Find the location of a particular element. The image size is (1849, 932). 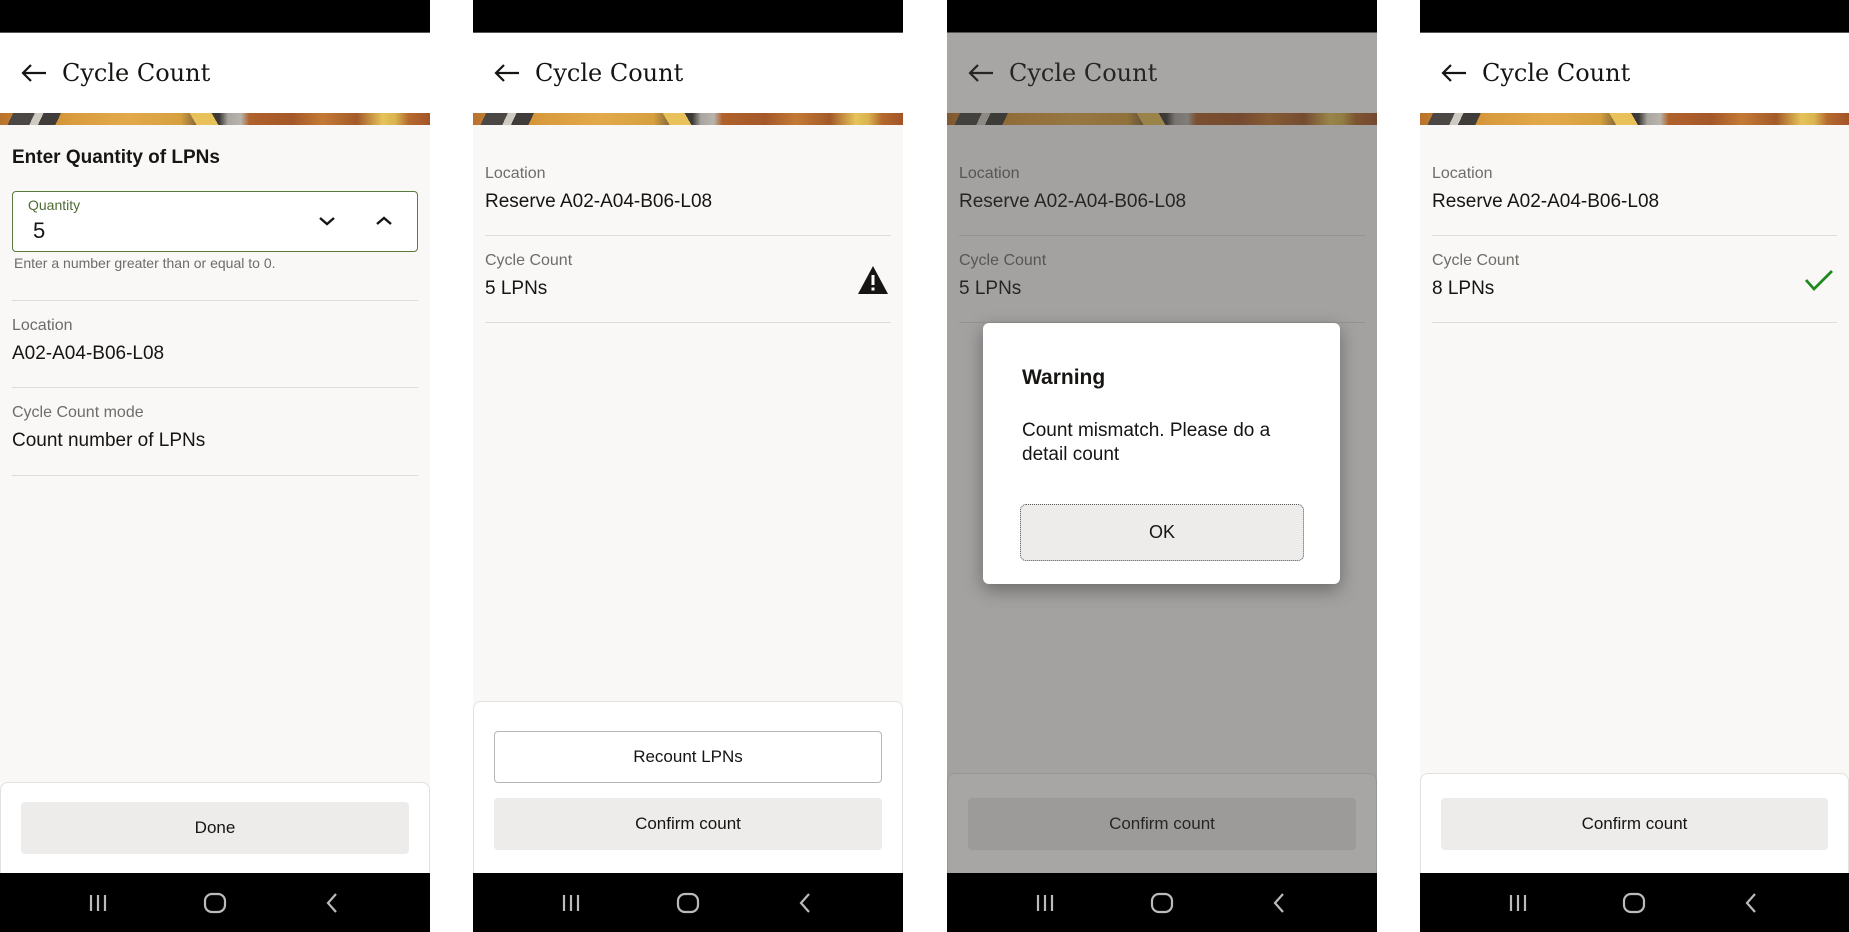

ok-button: OK is located at coordinates (1162, 532).